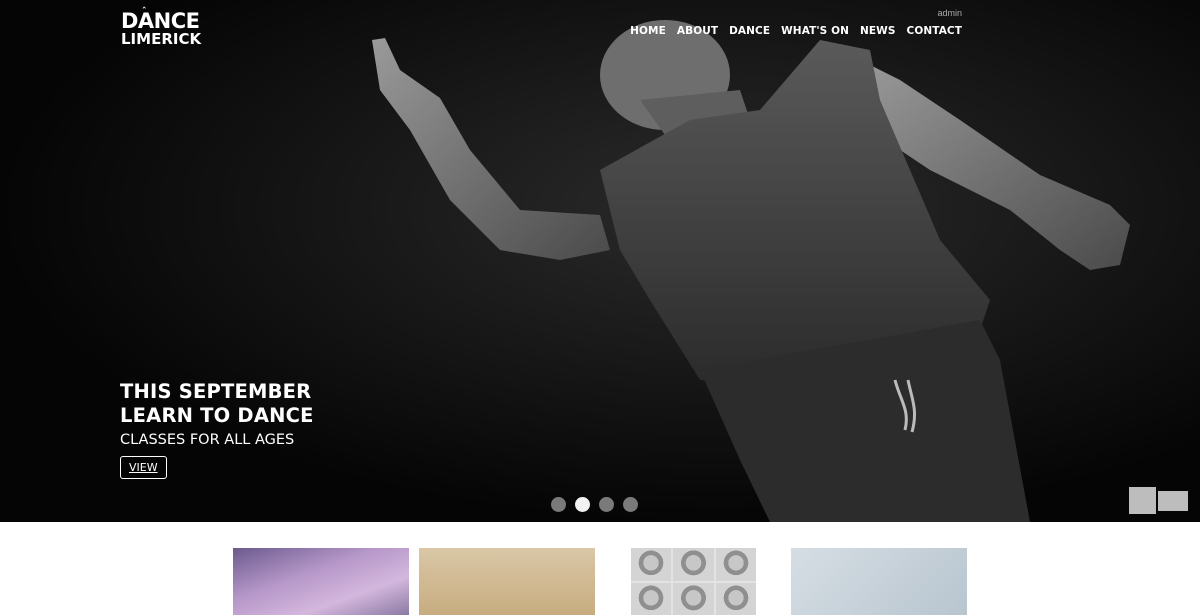 The image size is (1200, 615). Describe the element at coordinates (815, 31) in the screenshot. I see `nav-whats-on: WHAT'S ON` at that location.